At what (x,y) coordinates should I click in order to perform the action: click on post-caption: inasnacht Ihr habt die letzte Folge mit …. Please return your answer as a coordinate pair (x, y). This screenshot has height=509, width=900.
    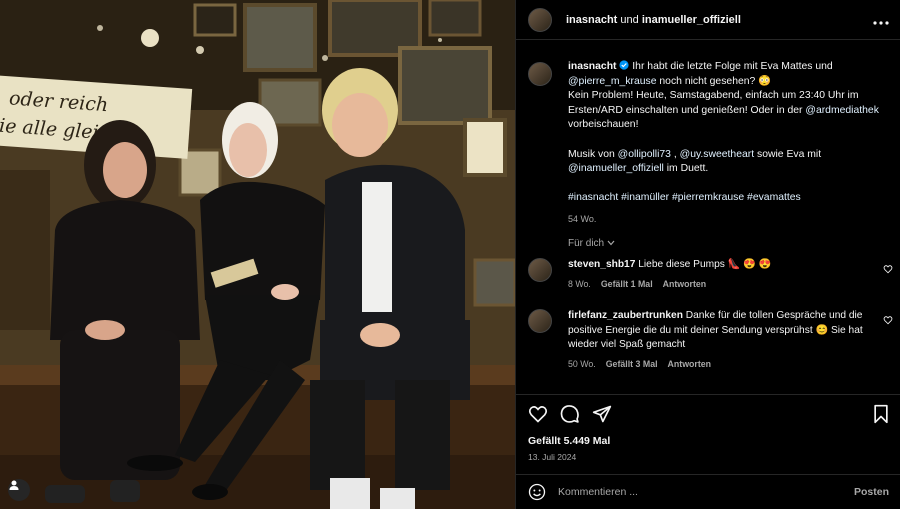
    Looking at the image, I should click on (710, 143).